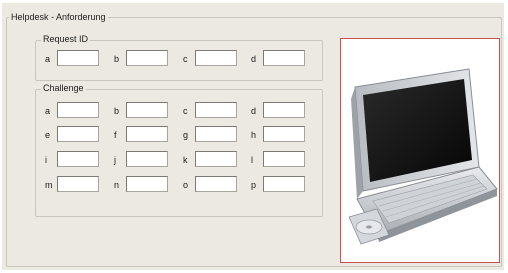 This screenshot has width=508, height=273. What do you see at coordinates (284, 134) in the screenshot?
I see `challenge-field-h` at bounding box center [284, 134].